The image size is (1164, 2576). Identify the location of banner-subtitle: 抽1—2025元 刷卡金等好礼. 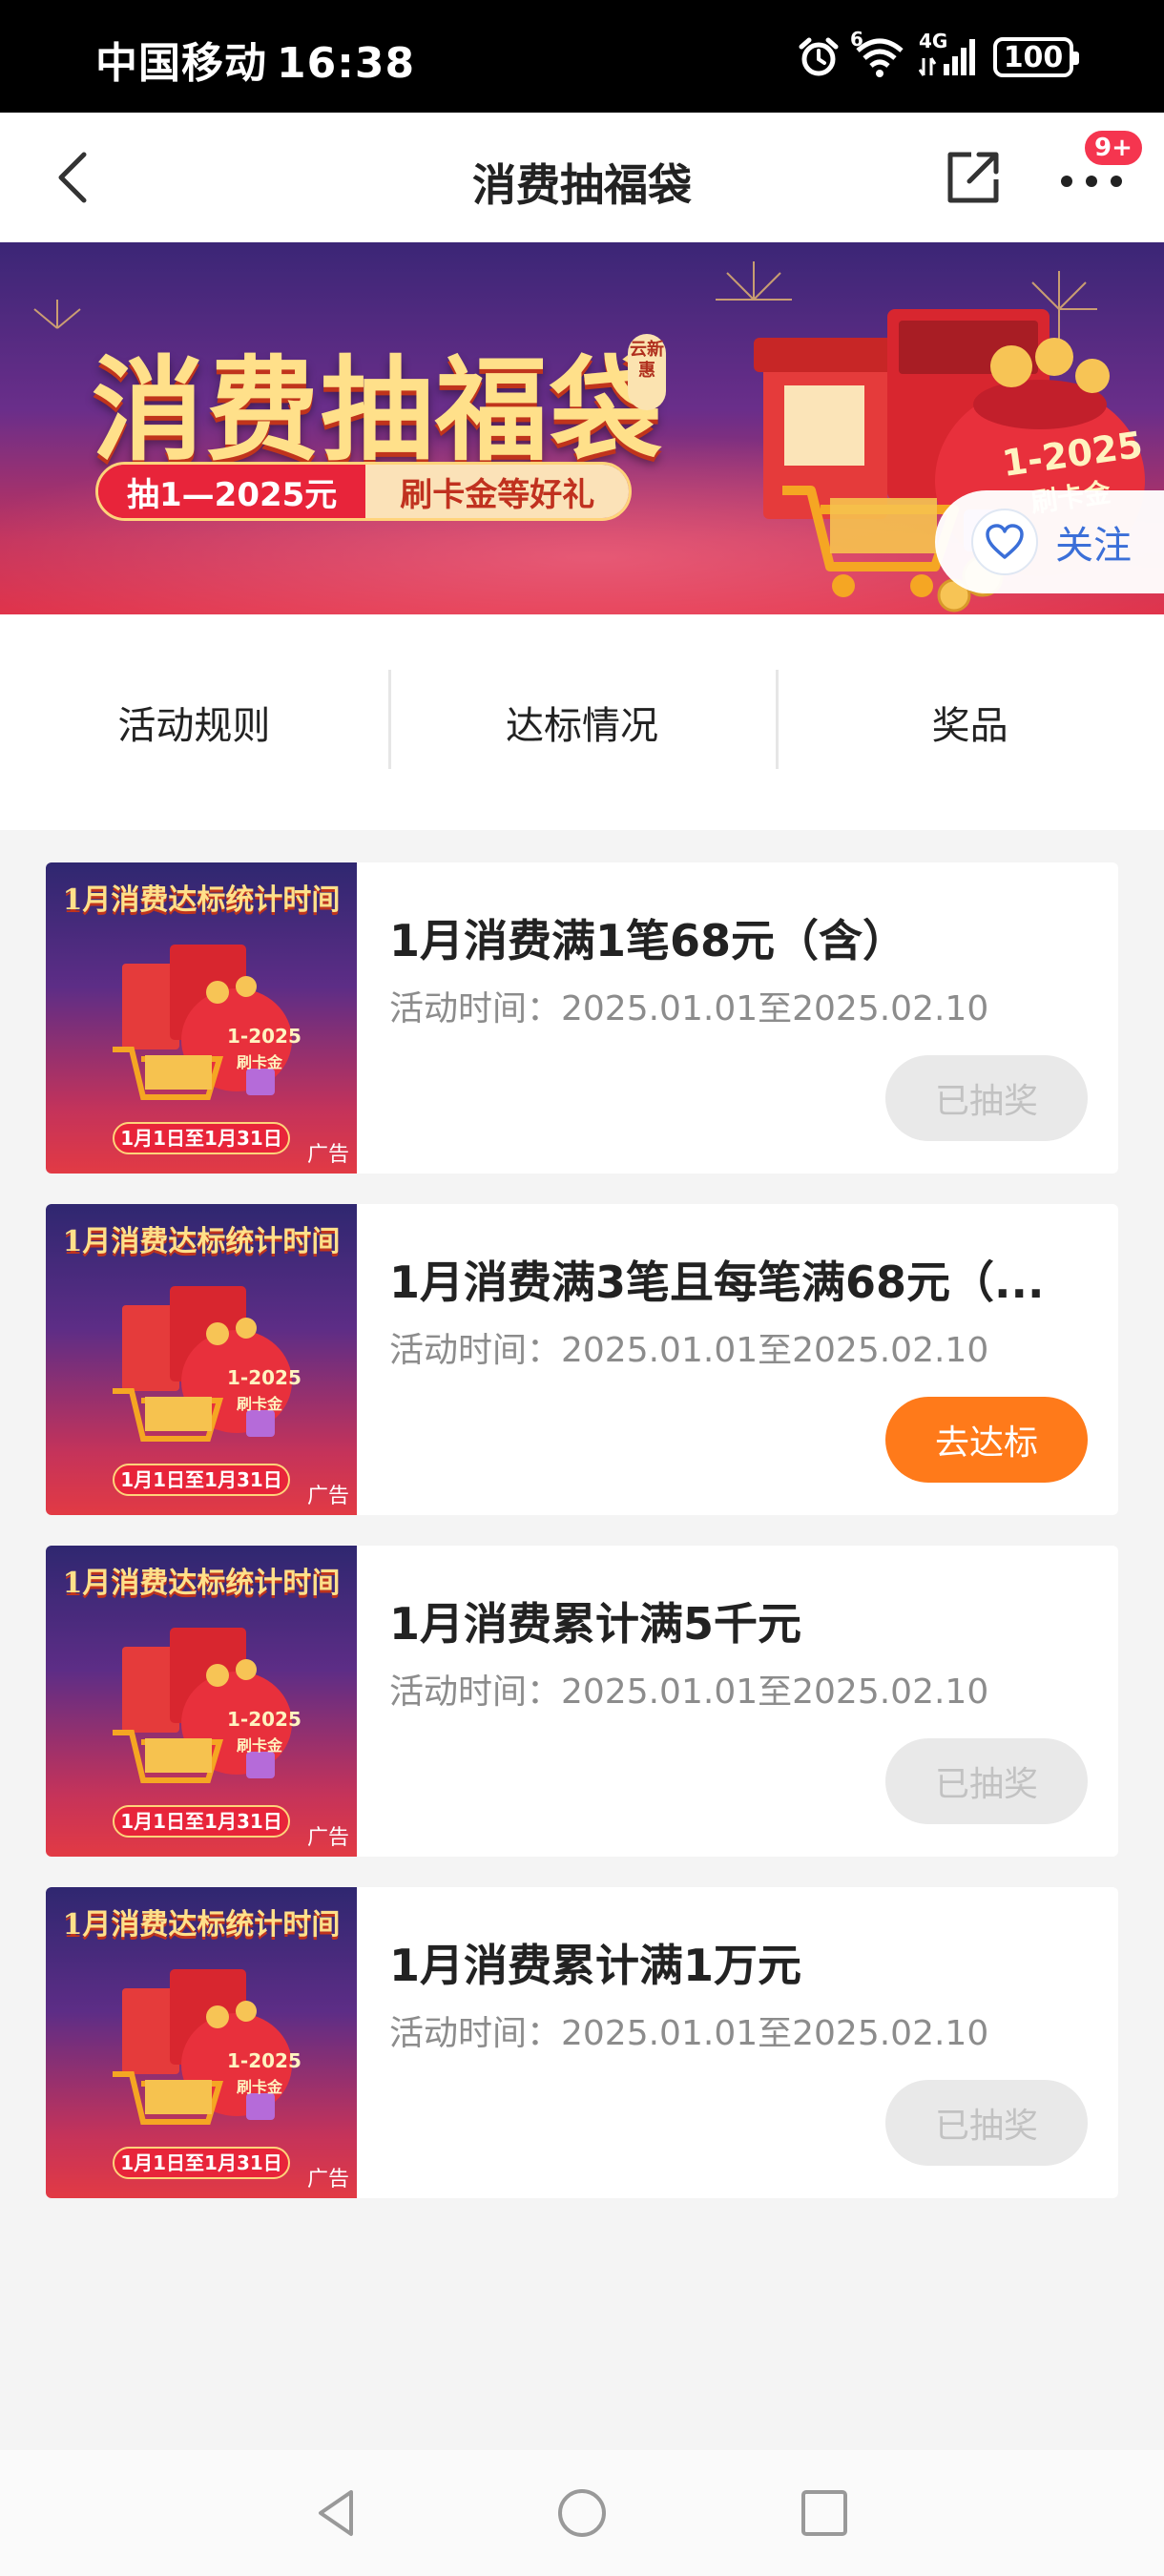
(364, 491).